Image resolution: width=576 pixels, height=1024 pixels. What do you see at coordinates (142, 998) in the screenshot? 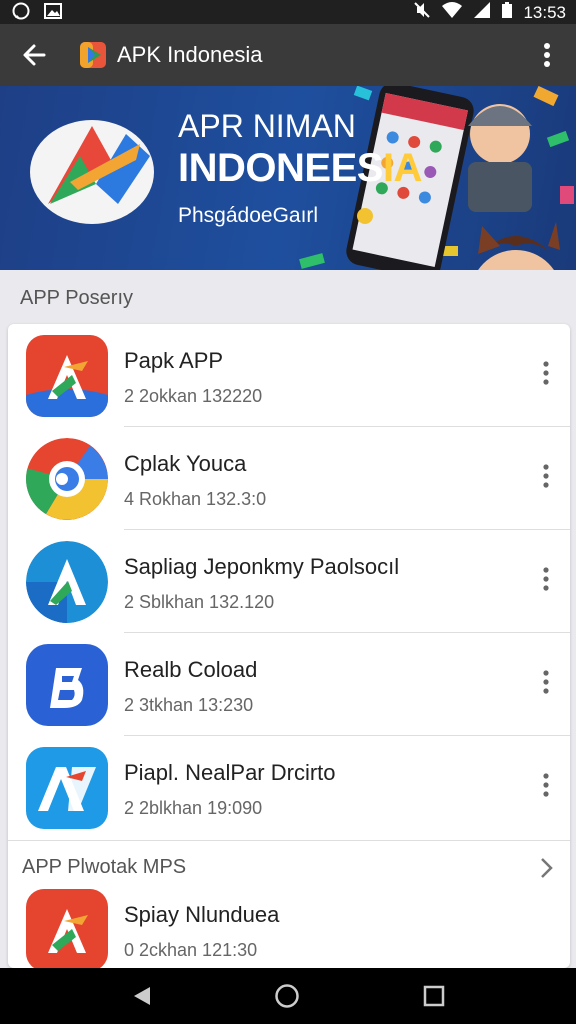
I see `nav-back-icon` at bounding box center [142, 998].